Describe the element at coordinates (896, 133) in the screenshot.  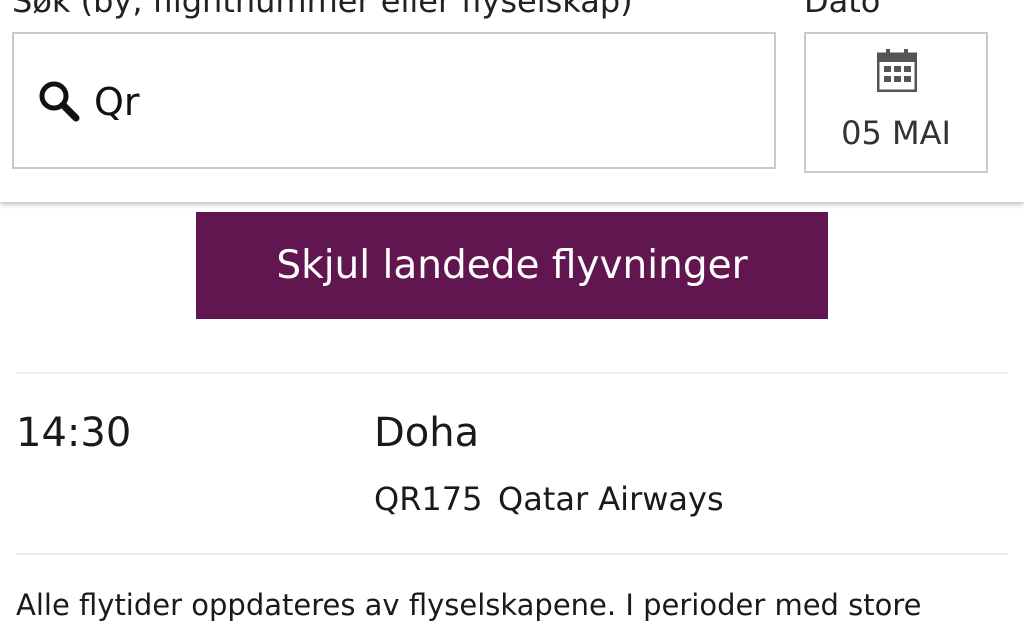
I see `date-value: 05 MAI` at that location.